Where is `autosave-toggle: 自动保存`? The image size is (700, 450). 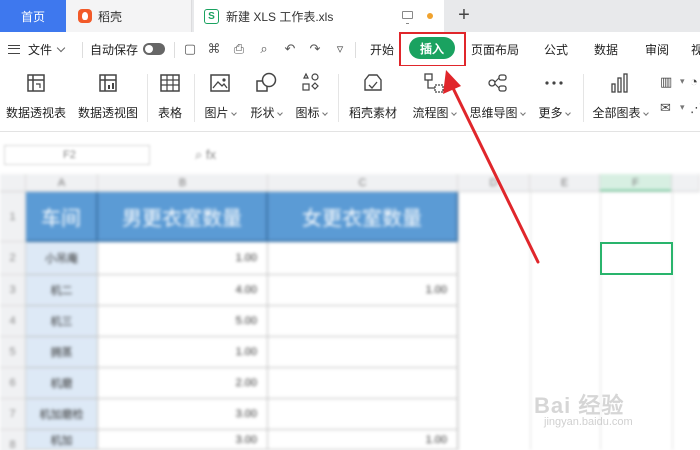
autosave-toggle: 自动保存 is located at coordinates (128, 49).